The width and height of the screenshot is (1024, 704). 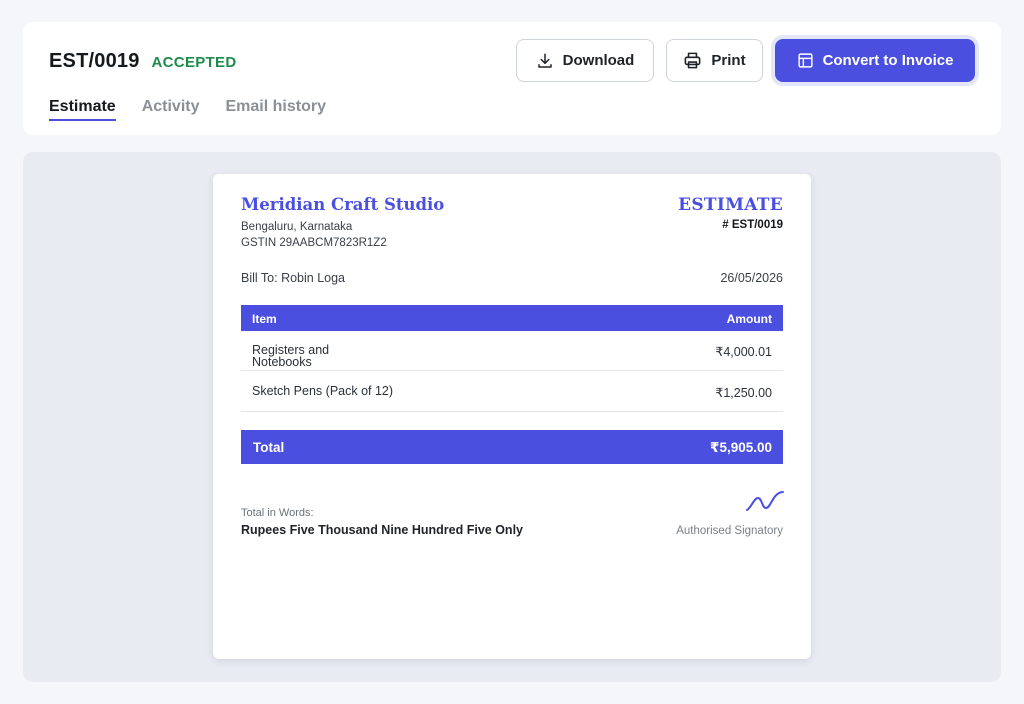 What do you see at coordinates (805, 60) in the screenshot?
I see `invoice-icon` at bounding box center [805, 60].